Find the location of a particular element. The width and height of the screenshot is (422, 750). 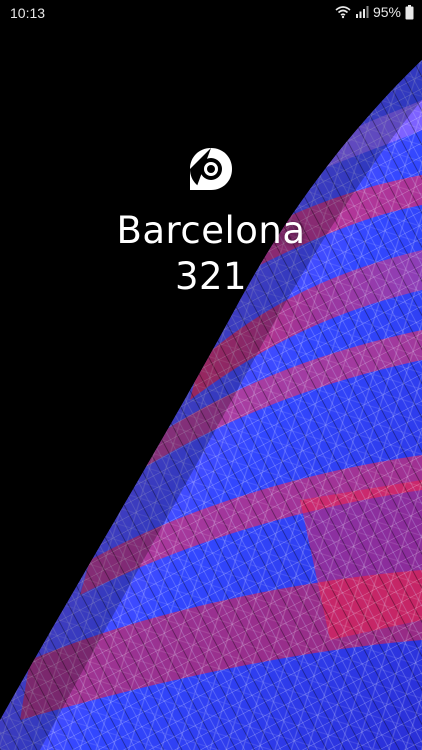

app-name-line-2: 321 is located at coordinates (211, 276).